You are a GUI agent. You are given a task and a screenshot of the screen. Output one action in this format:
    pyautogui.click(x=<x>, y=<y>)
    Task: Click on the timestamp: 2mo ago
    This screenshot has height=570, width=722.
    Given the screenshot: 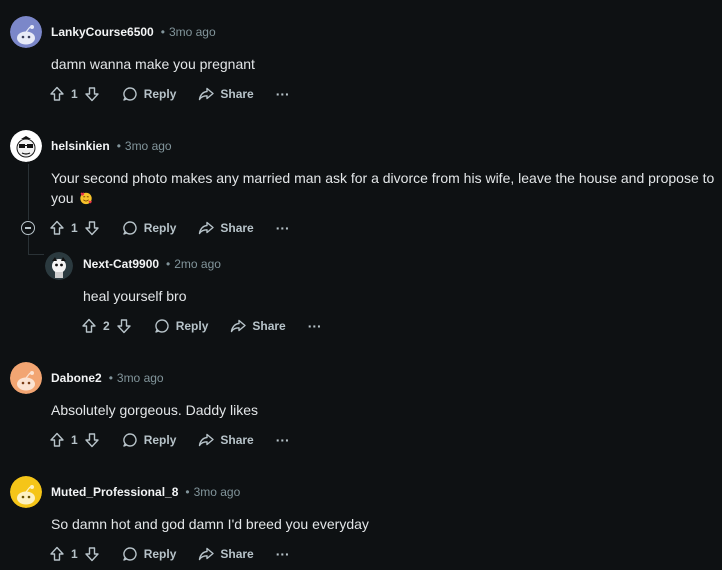 What is the action you would take?
    pyautogui.click(x=197, y=264)
    